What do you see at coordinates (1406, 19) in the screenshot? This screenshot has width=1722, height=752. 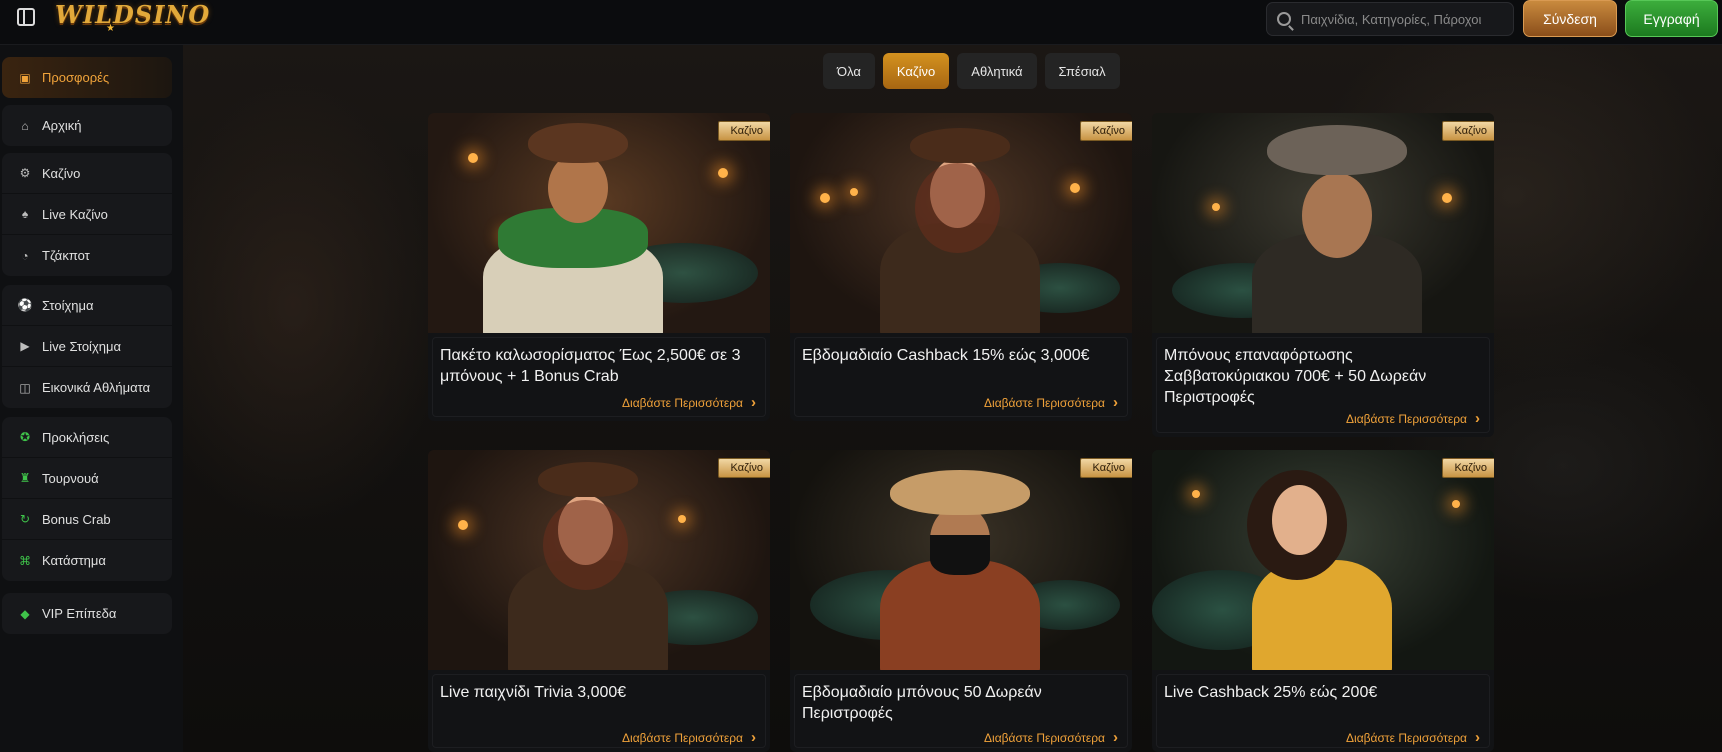 I see `search-input` at bounding box center [1406, 19].